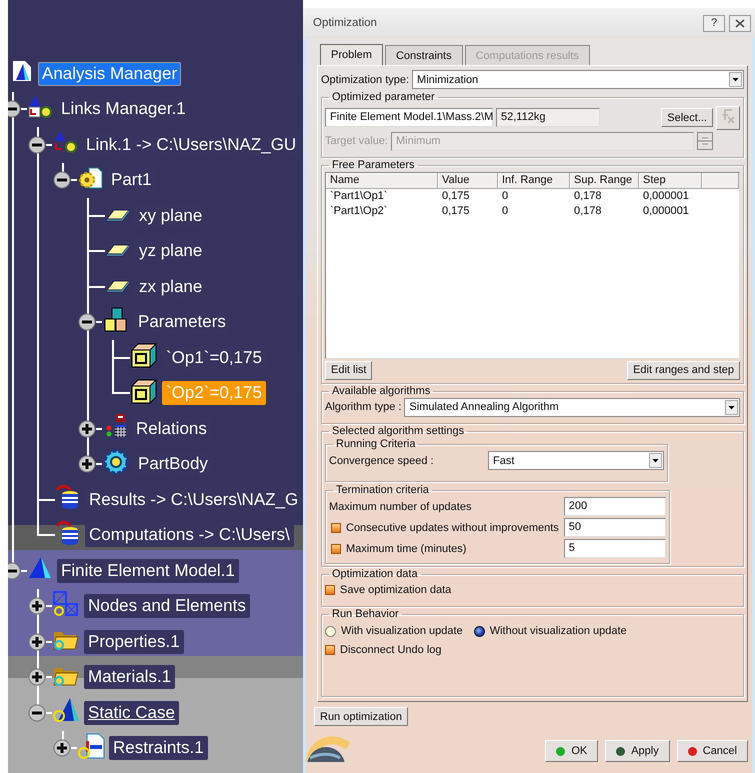 This screenshot has height=773, width=755. What do you see at coordinates (728, 118) in the screenshot?
I see `formula-button` at bounding box center [728, 118].